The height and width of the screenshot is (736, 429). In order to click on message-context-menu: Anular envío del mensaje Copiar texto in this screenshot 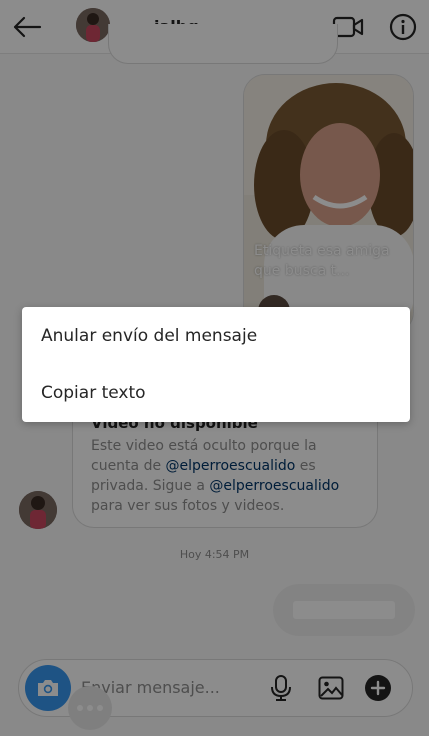, I will do `click(216, 364)`.